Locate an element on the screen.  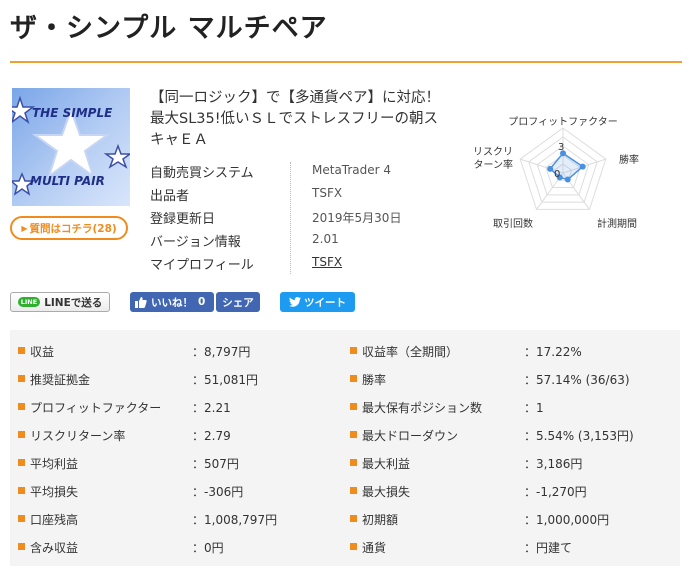
stat-item: 勝率 ：57.14% (36/63) is located at coordinates (507, 378).